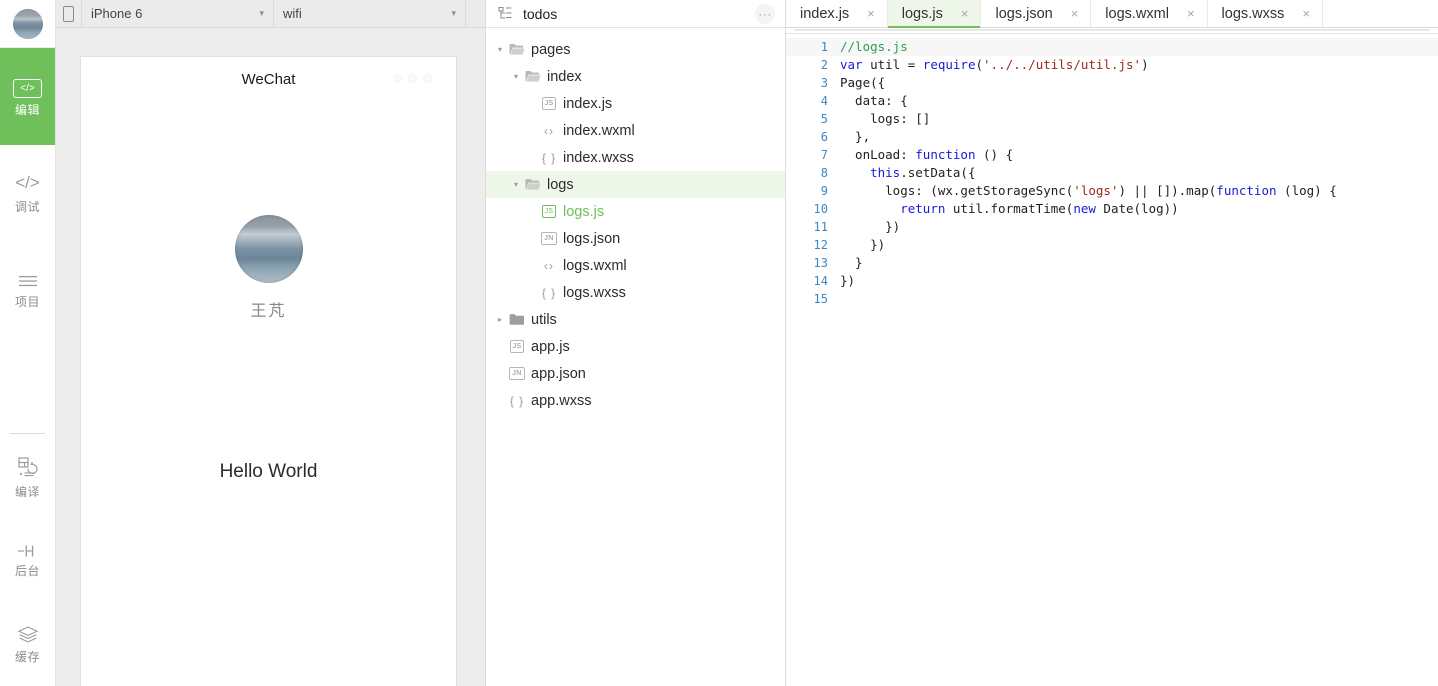  Describe the element at coordinates (825, 13) in the screenshot. I see `tab-label: index.js` at that location.